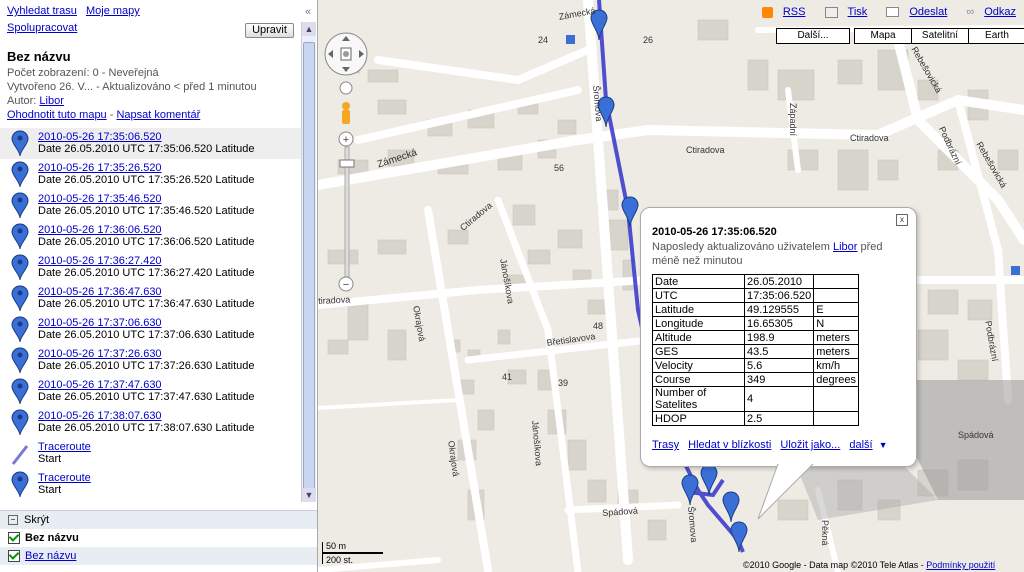 The image size is (1024, 572). I want to click on rss-link: RSS, so click(779, 12).